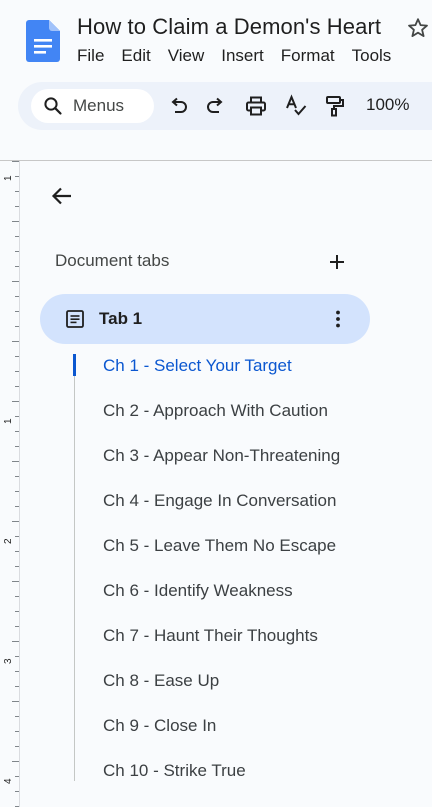 The width and height of the screenshot is (432, 807). Describe the element at coordinates (75, 319) in the screenshot. I see `document-page-icon` at that location.